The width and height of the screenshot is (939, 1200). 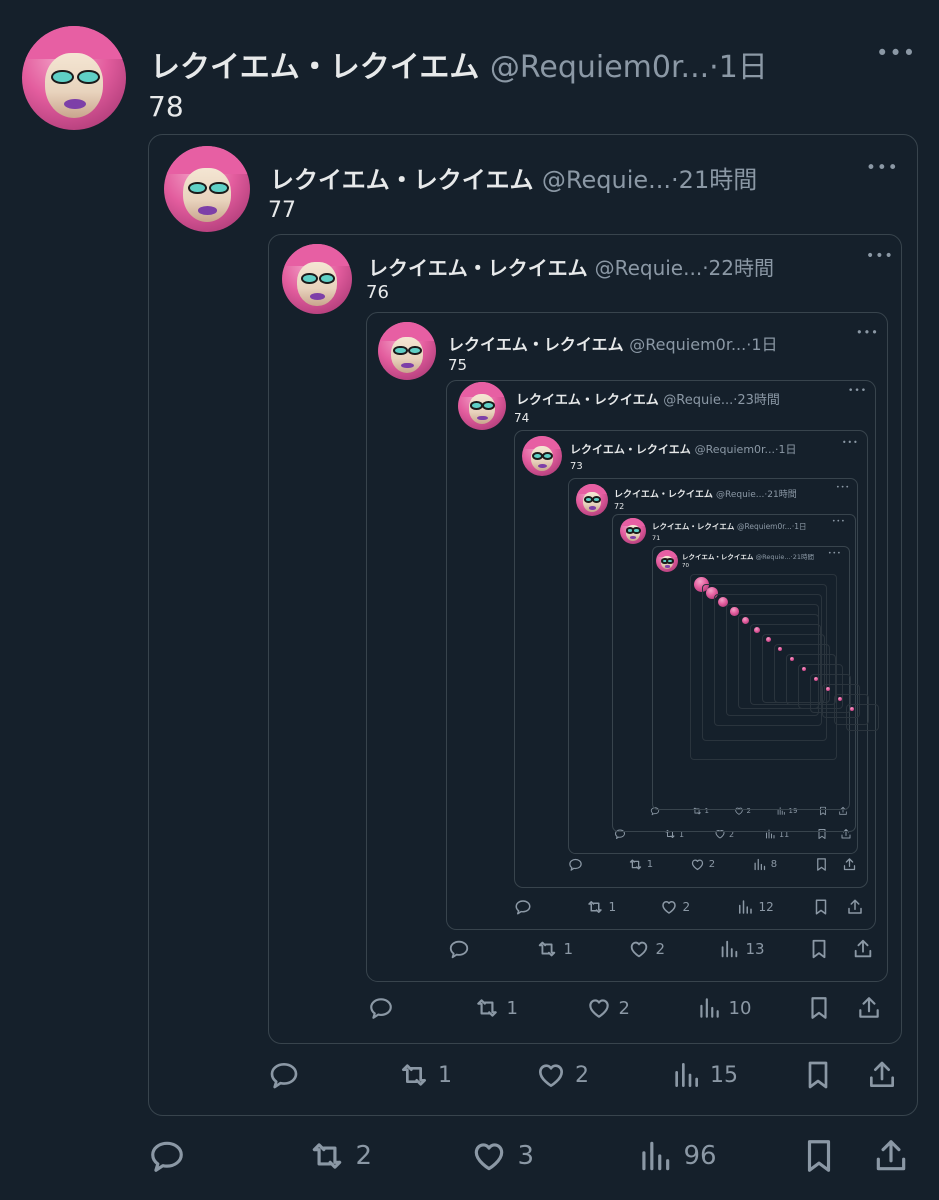 I want to click on timestamp: 23時間, so click(x=758, y=400).